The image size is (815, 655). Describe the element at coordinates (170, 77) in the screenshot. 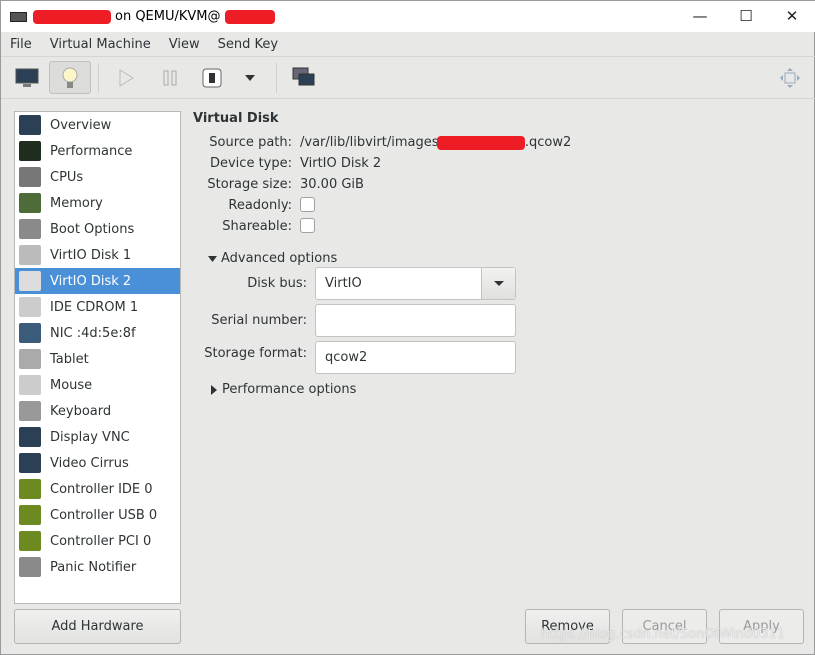

I see `pause-button` at that location.